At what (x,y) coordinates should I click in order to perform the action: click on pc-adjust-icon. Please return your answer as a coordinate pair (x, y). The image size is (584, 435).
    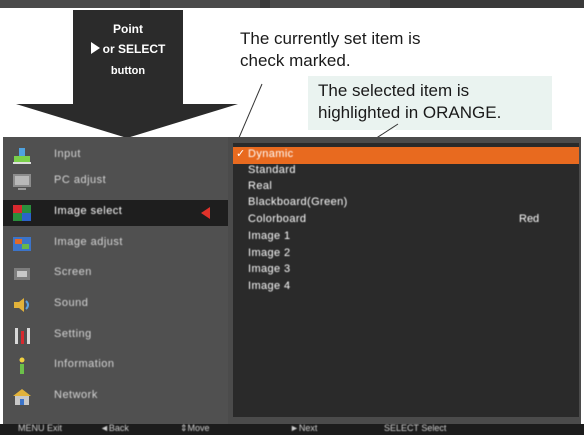
    Looking at the image, I should click on (22, 182).